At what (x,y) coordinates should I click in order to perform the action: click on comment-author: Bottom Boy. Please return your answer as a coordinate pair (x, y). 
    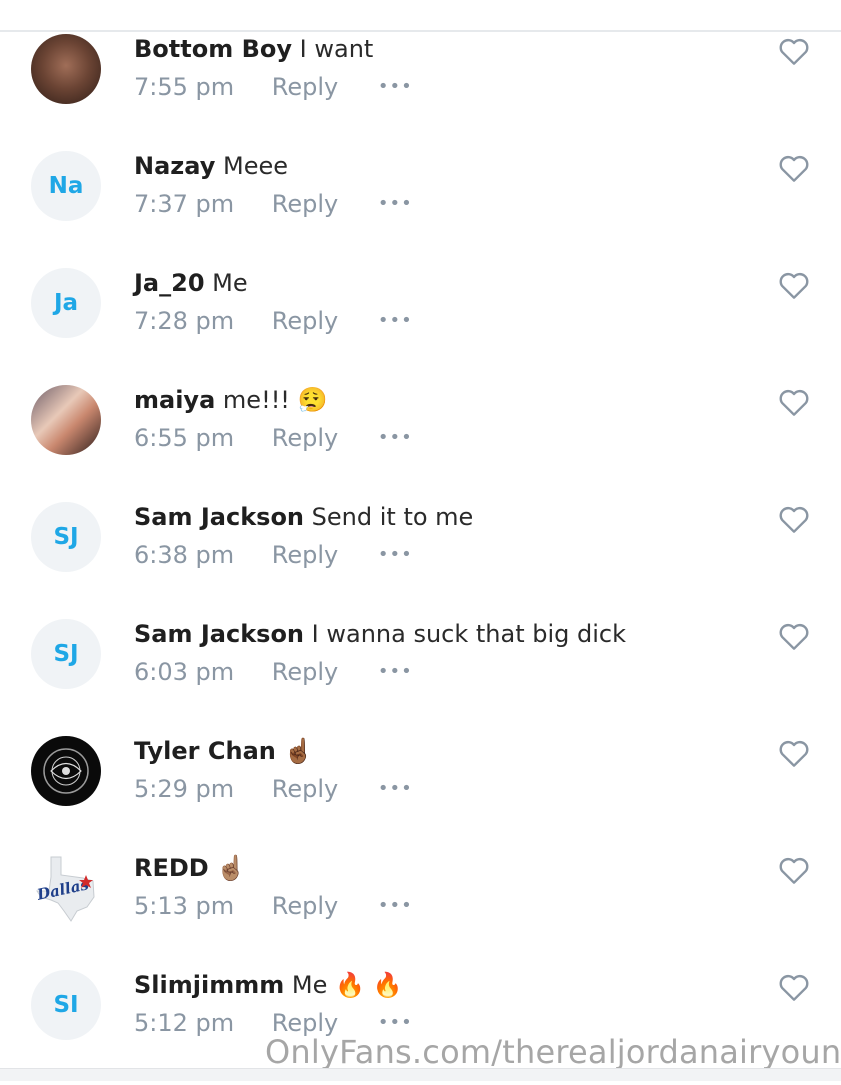
    Looking at the image, I should click on (213, 49).